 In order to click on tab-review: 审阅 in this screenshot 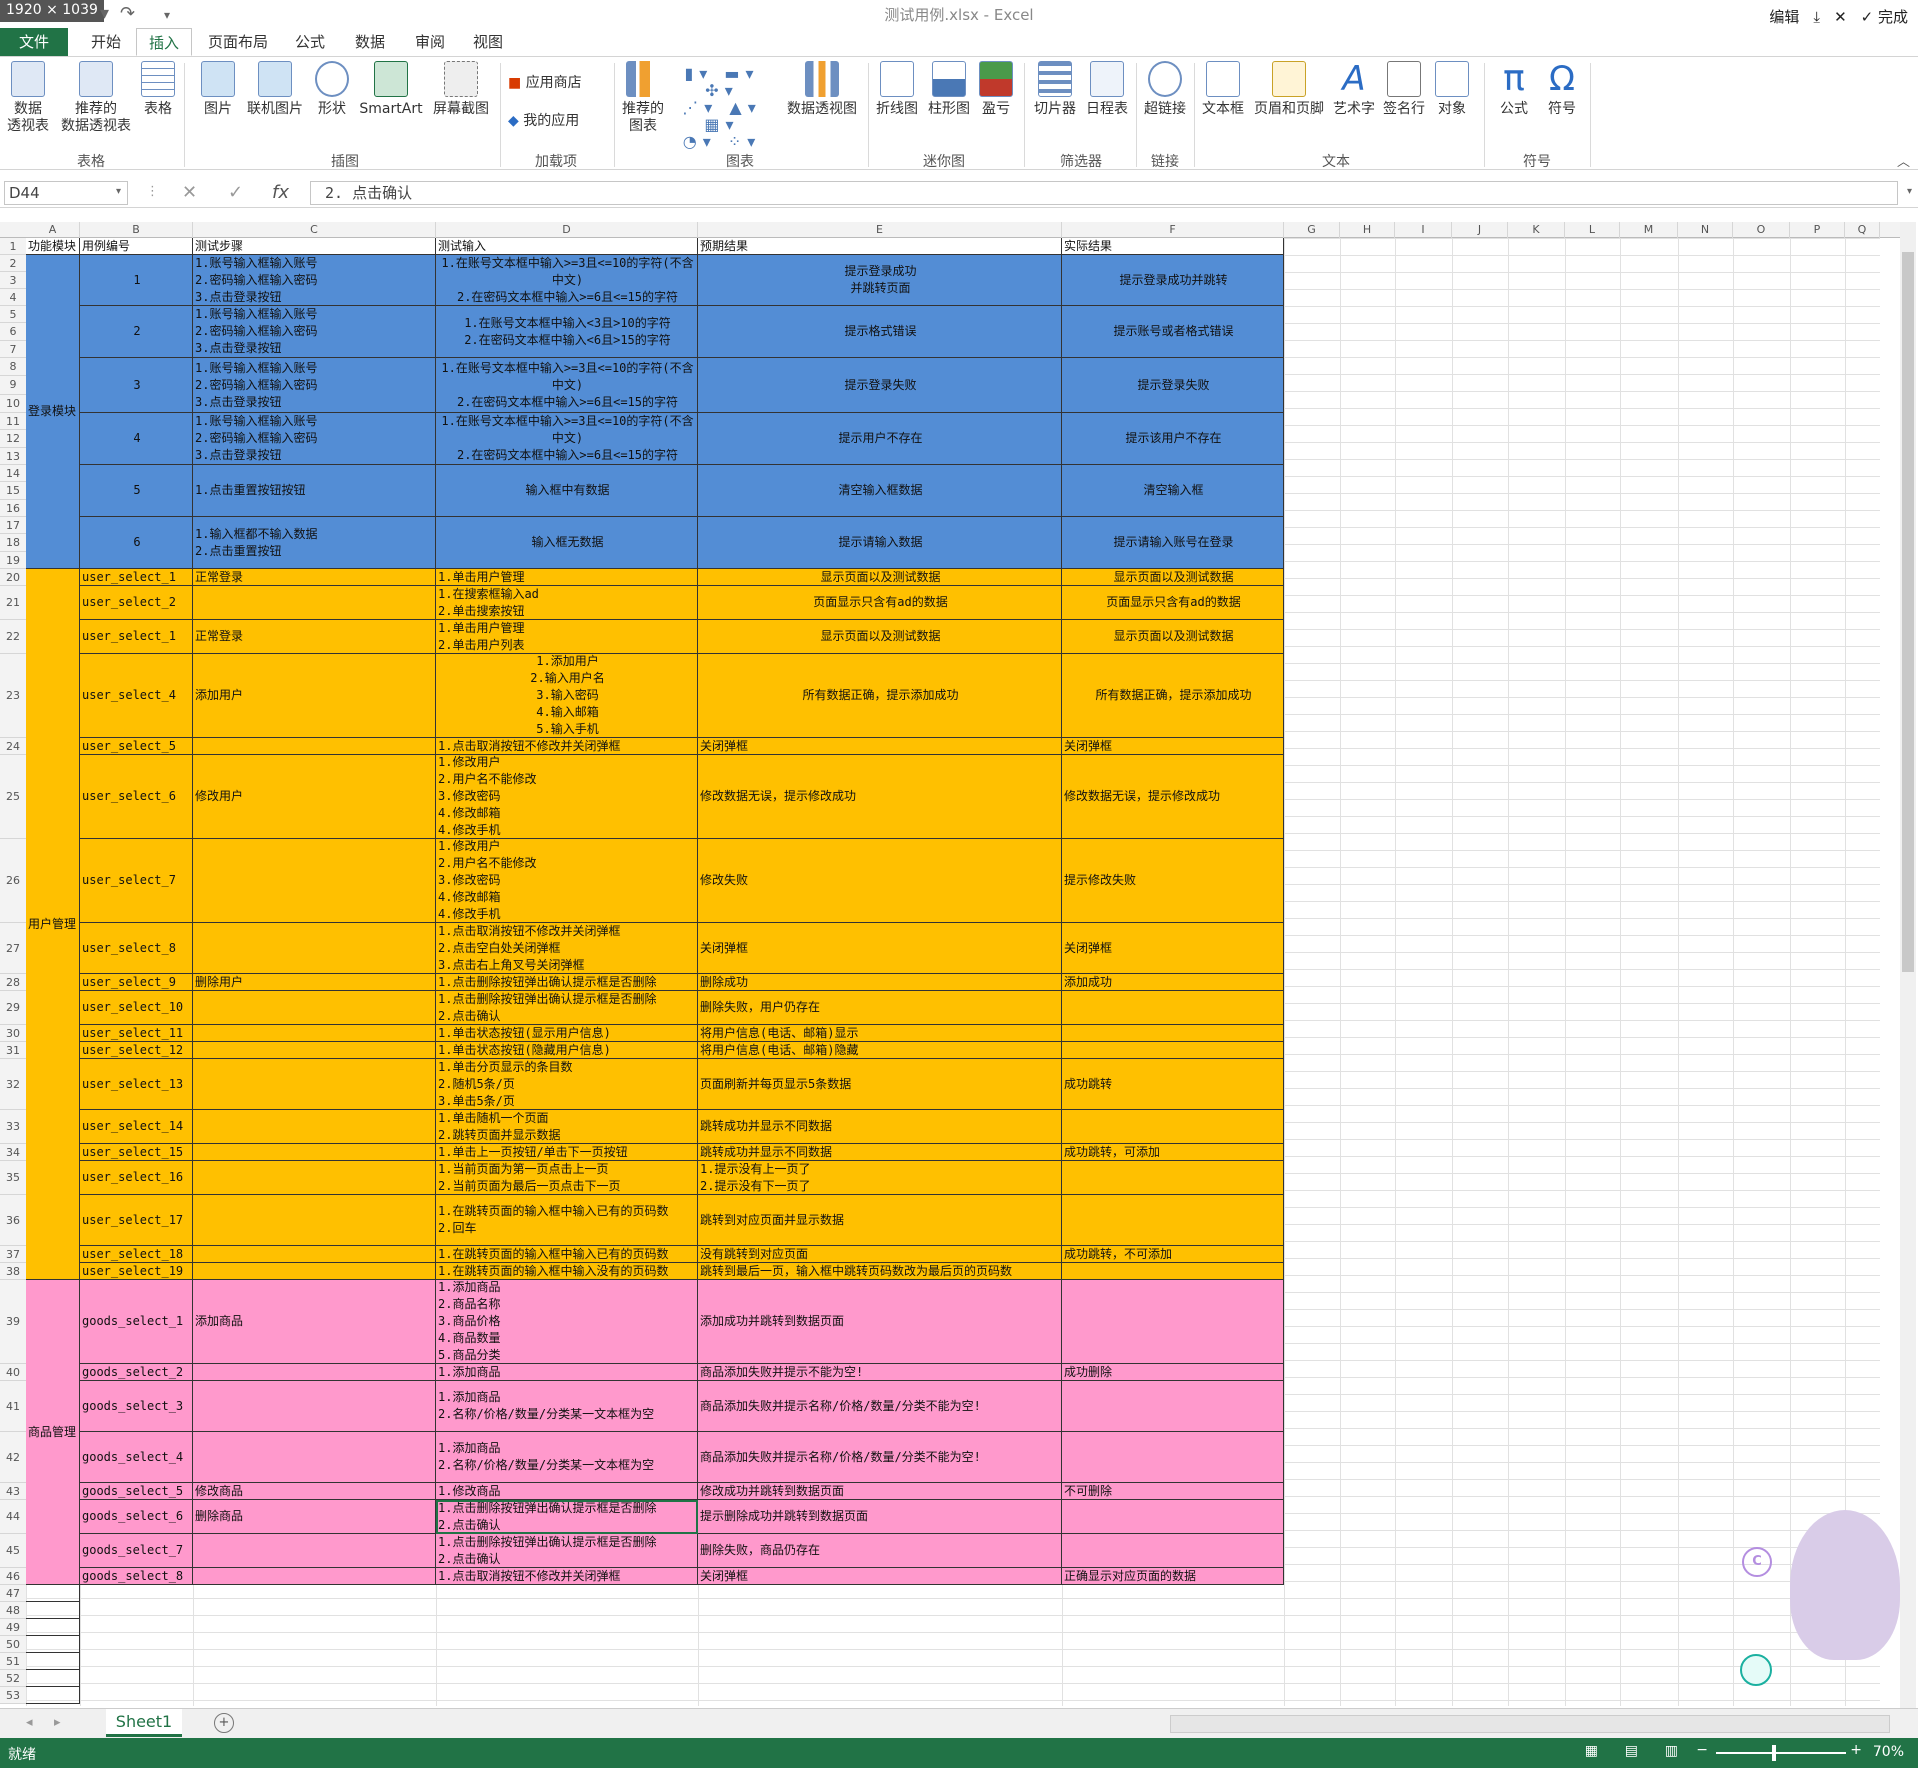, I will do `click(430, 42)`.